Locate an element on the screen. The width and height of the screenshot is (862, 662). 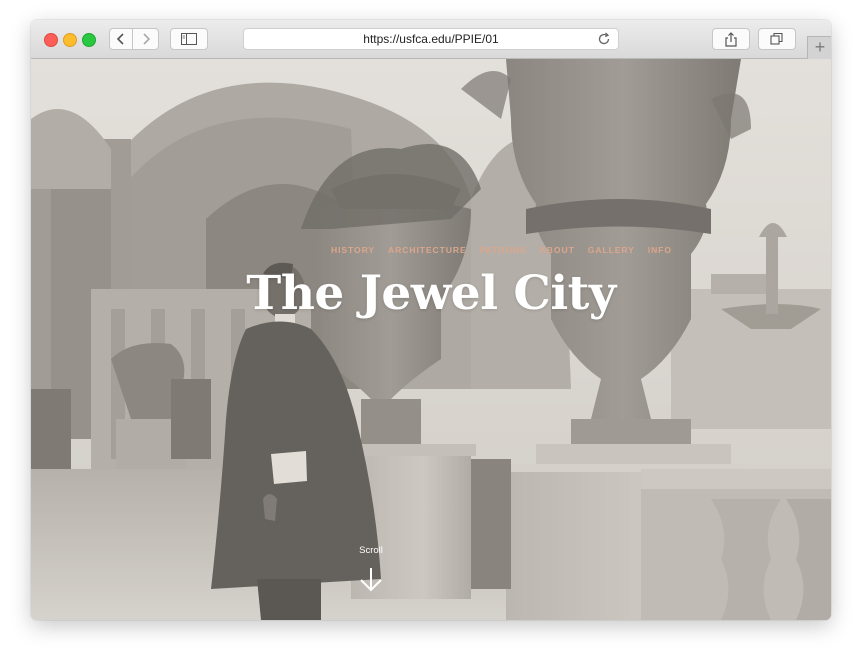
forward-icon is located at coordinates (146, 39).